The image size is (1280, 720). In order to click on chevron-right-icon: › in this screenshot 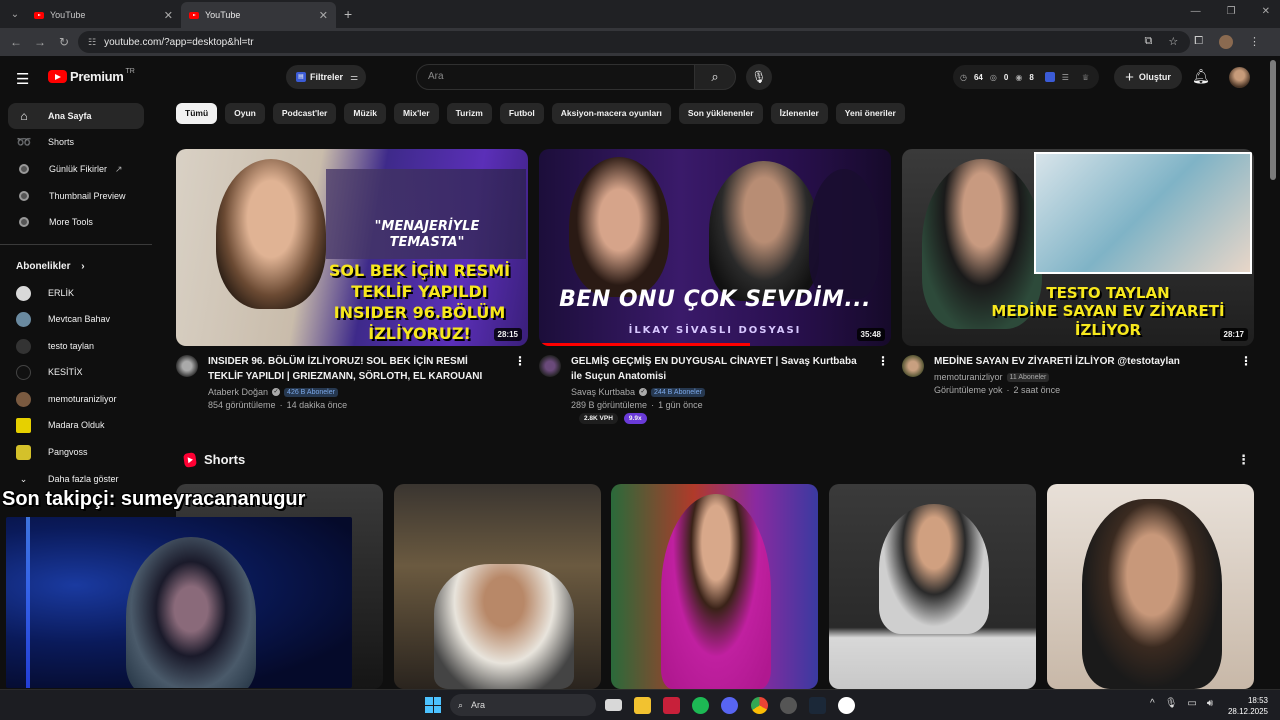, I will do `click(83, 266)`.